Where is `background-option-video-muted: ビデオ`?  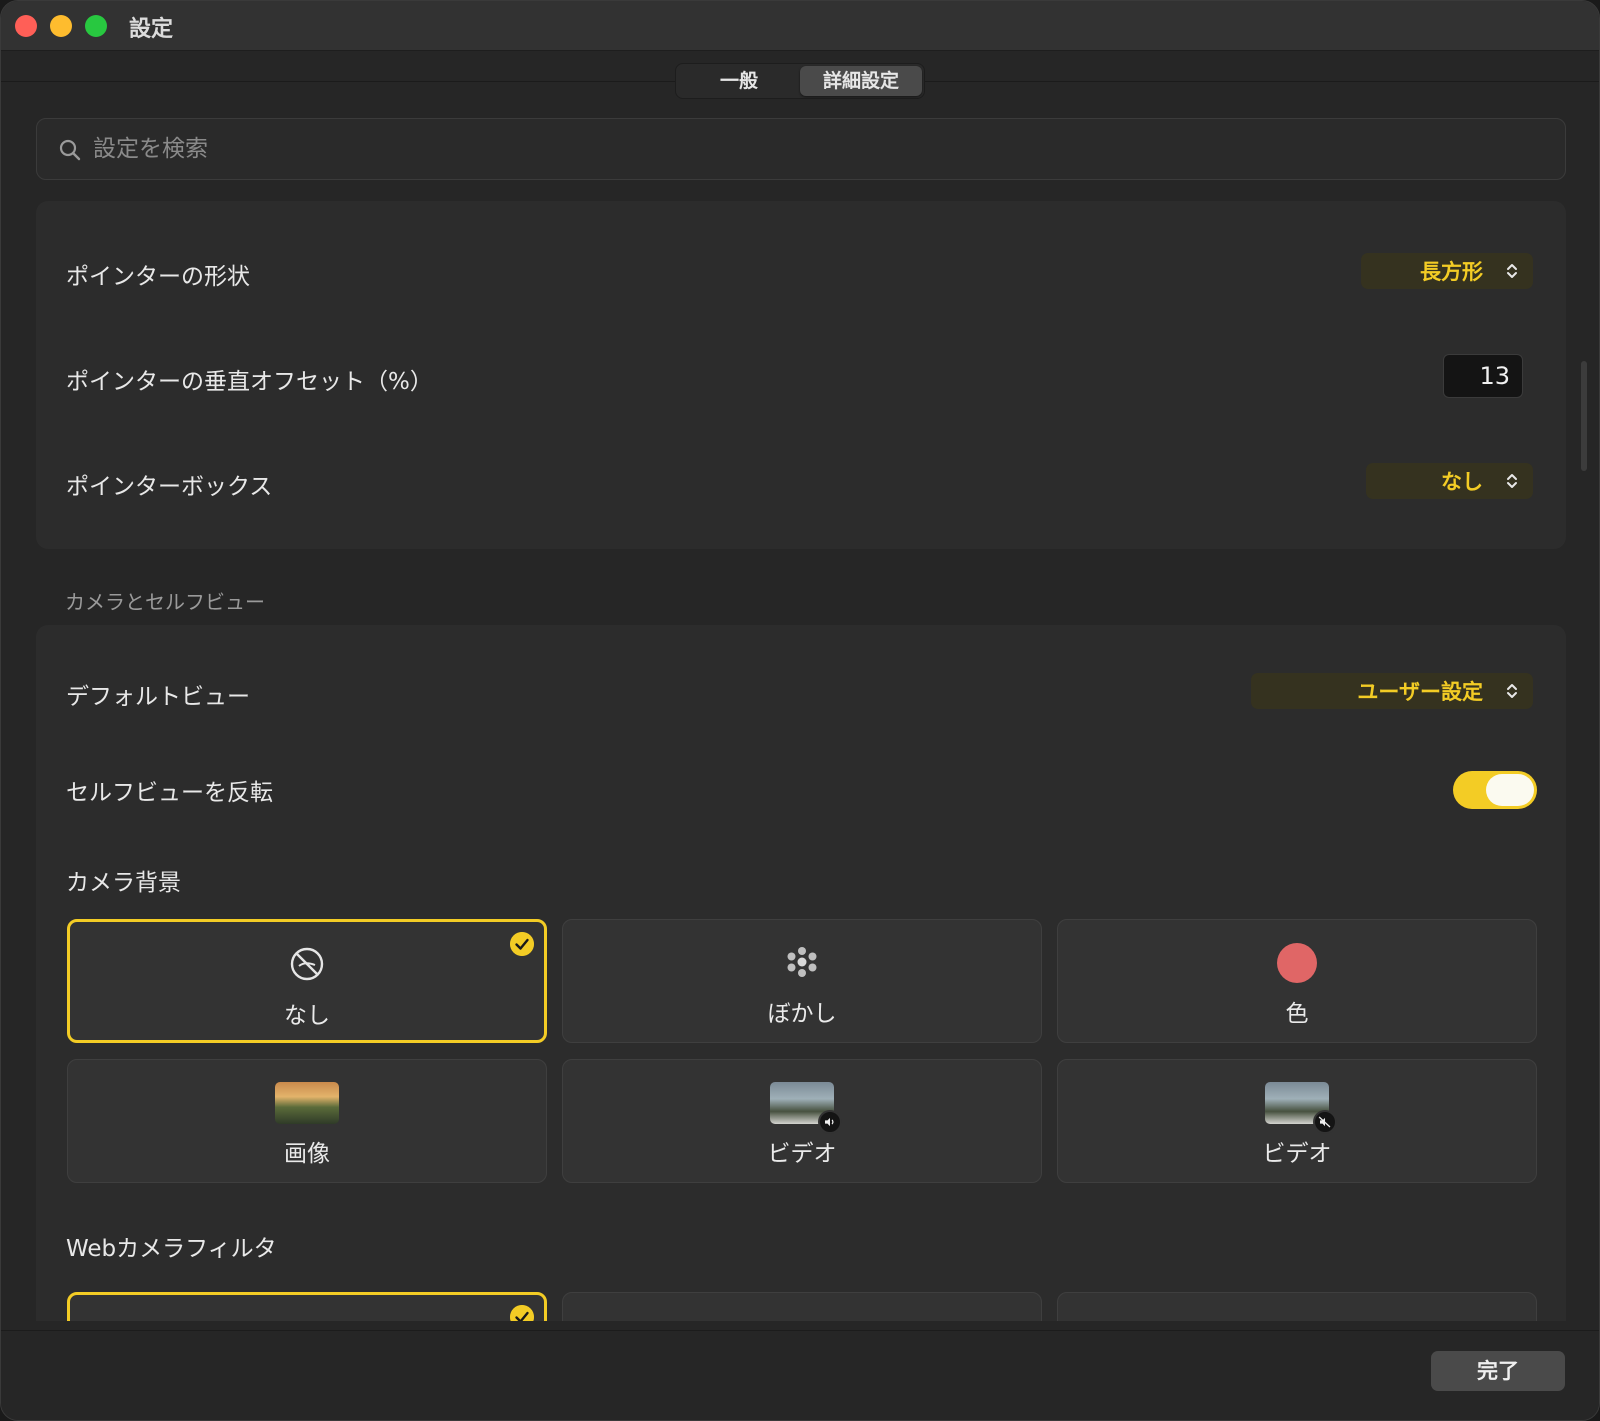 background-option-video-muted: ビデオ is located at coordinates (1297, 1121).